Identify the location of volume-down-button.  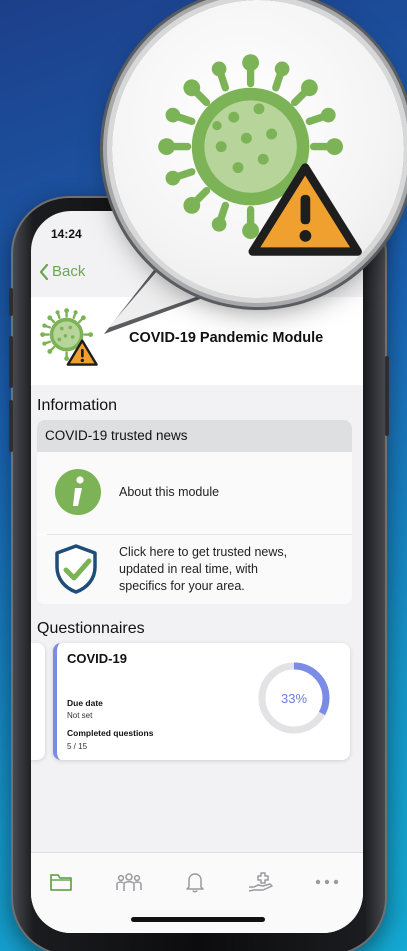
(11, 426).